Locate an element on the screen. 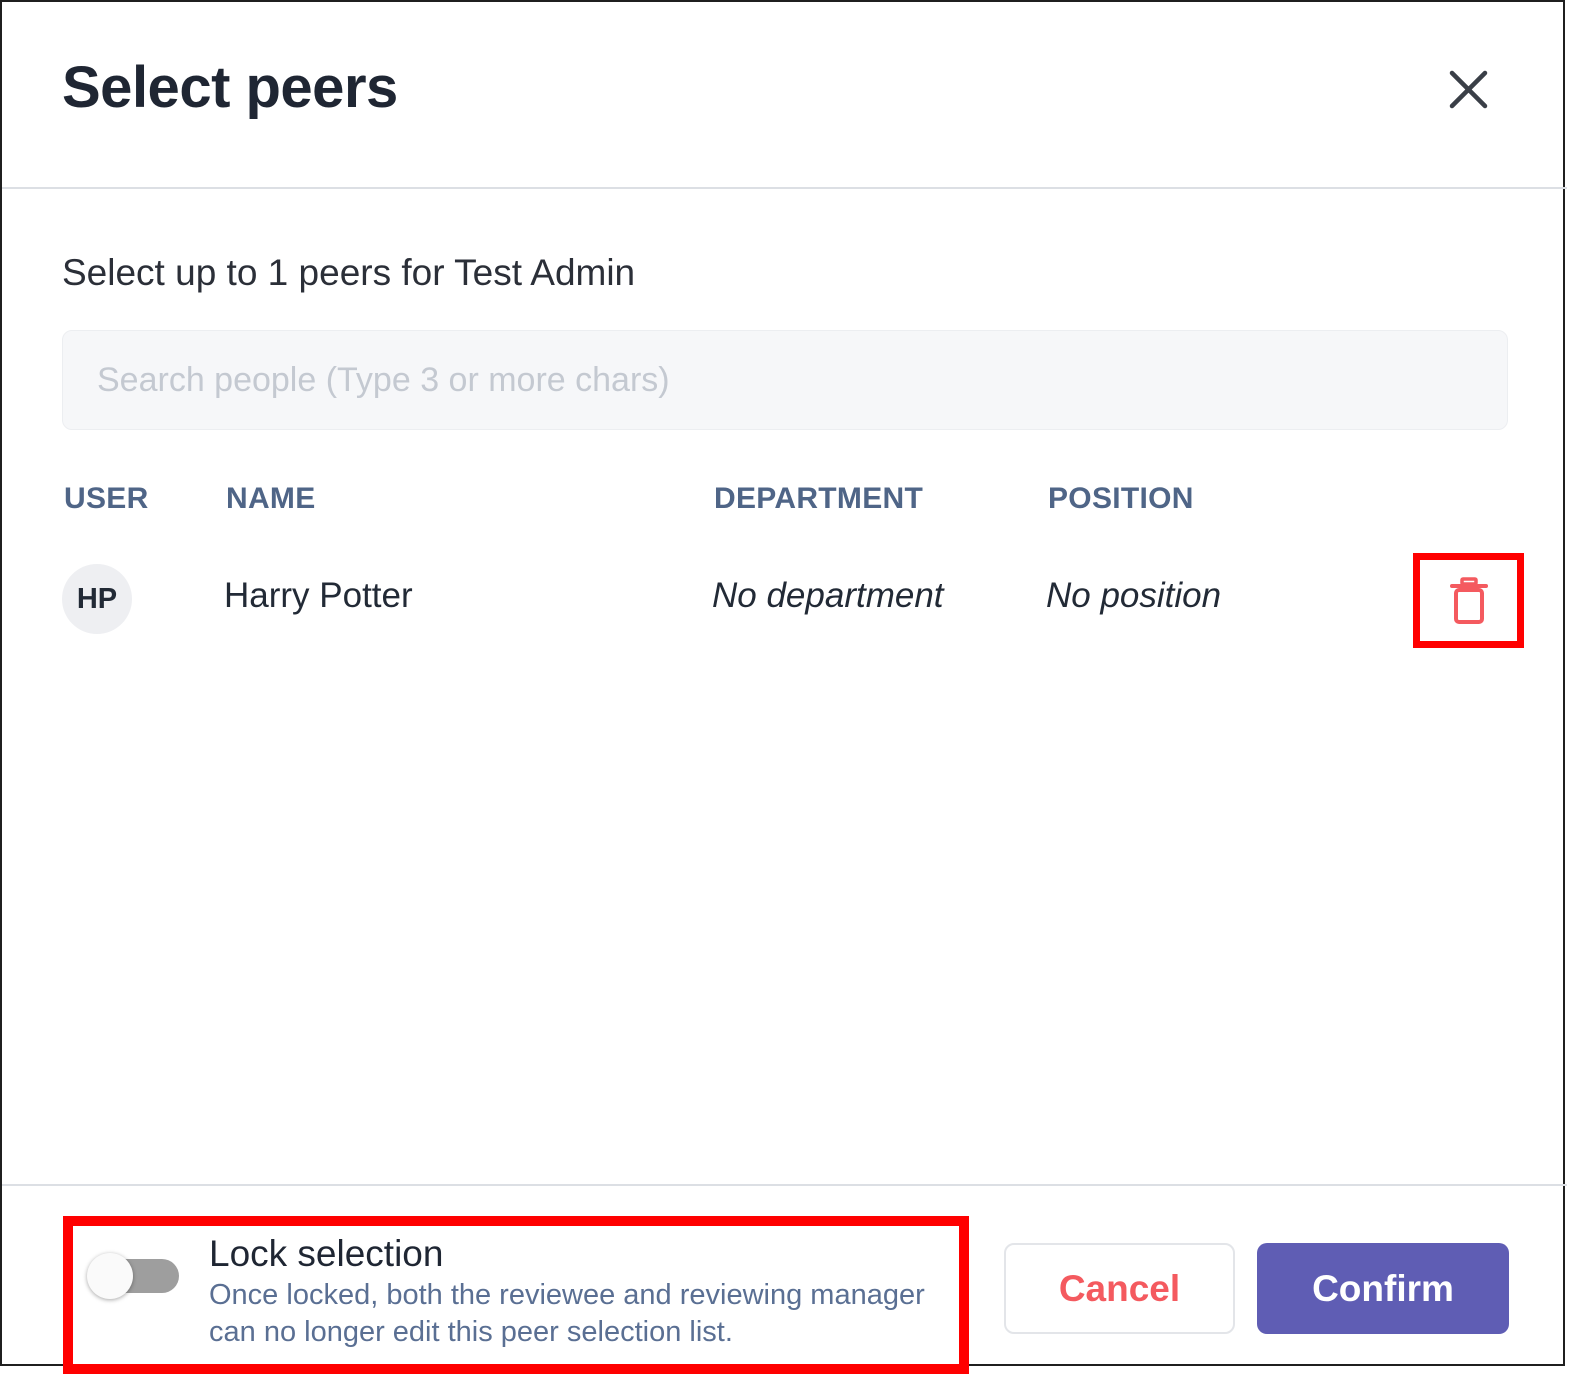  column-header-name: NAME is located at coordinates (271, 498).